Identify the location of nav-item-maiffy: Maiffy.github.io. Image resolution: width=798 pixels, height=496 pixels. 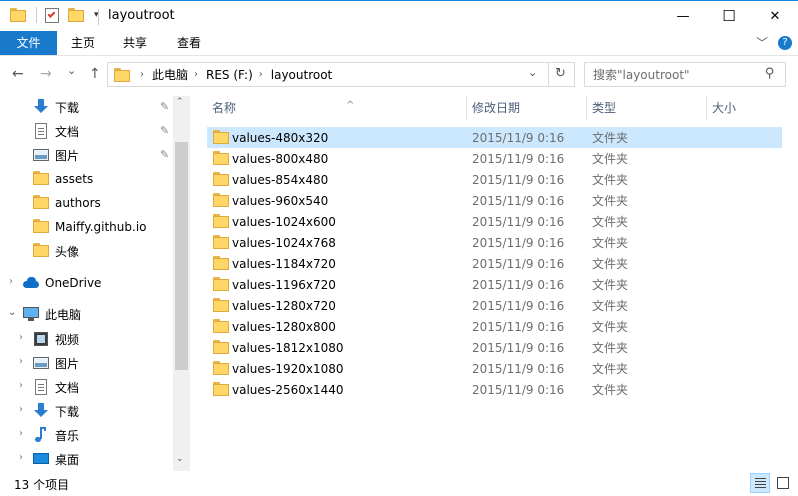
(103, 227).